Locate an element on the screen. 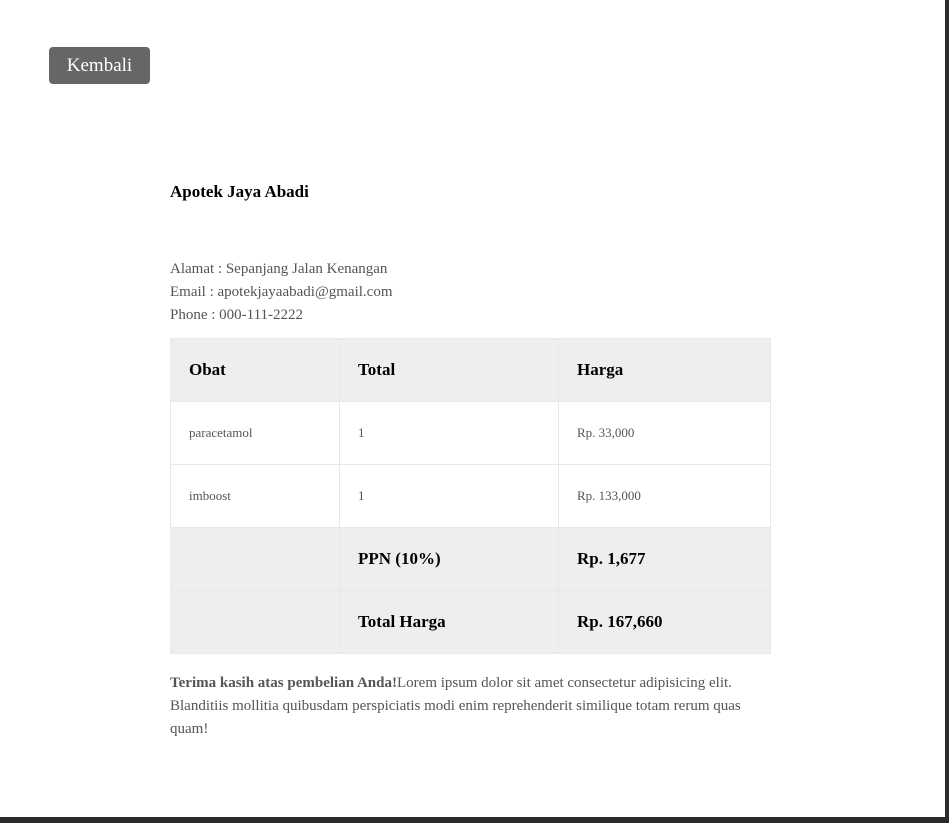  table-row: imboost 1 Rp. 133,000 is located at coordinates (470, 496).